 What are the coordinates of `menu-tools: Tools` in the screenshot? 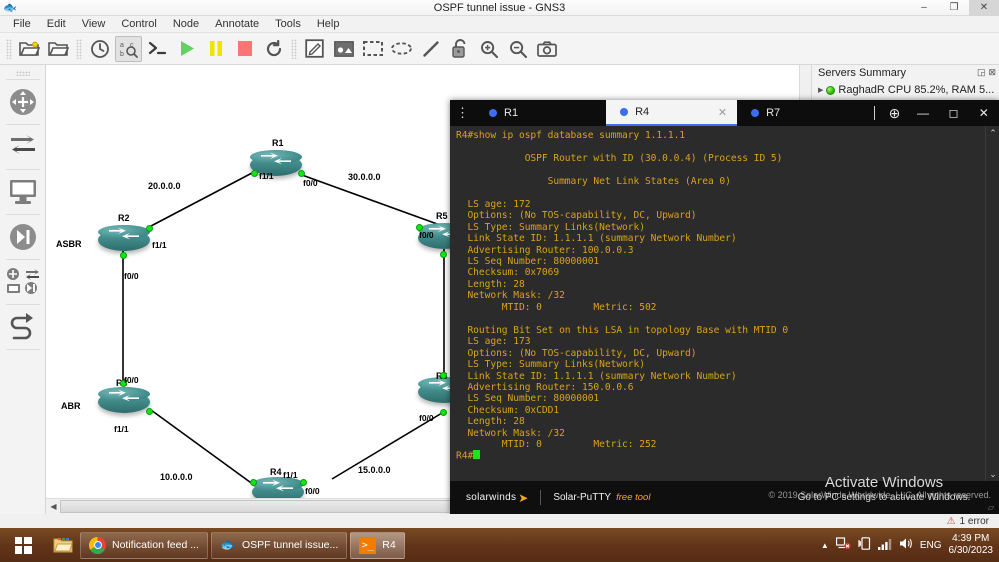 It's located at (288, 24).